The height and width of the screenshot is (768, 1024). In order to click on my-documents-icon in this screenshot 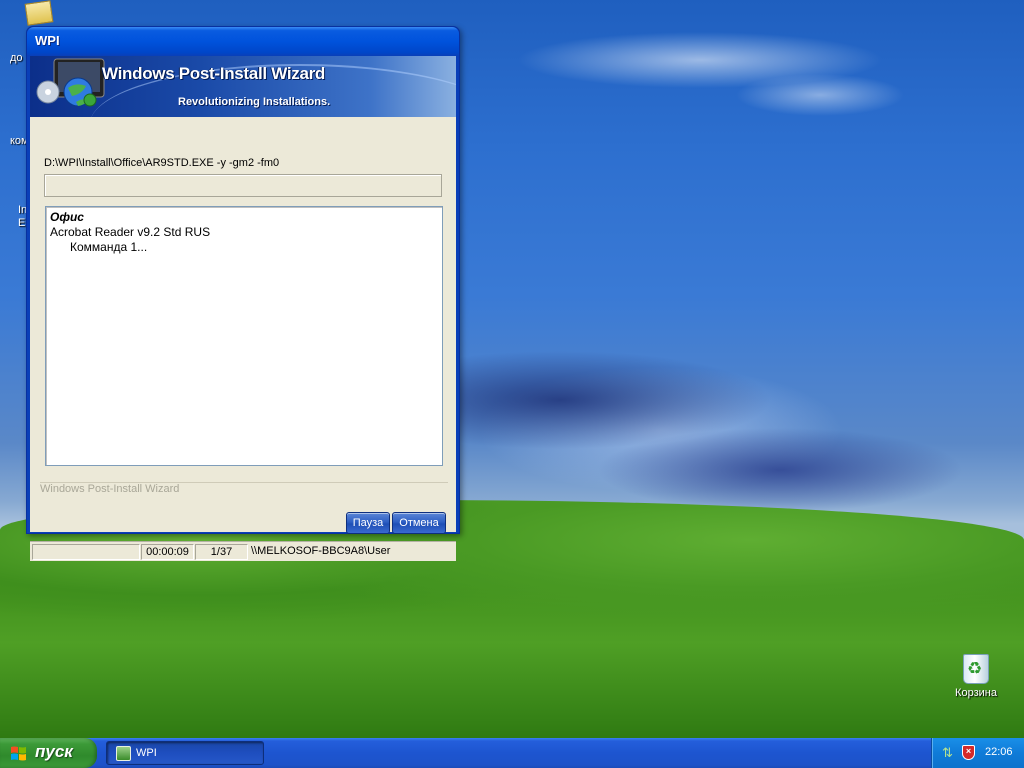, I will do `click(39, 13)`.